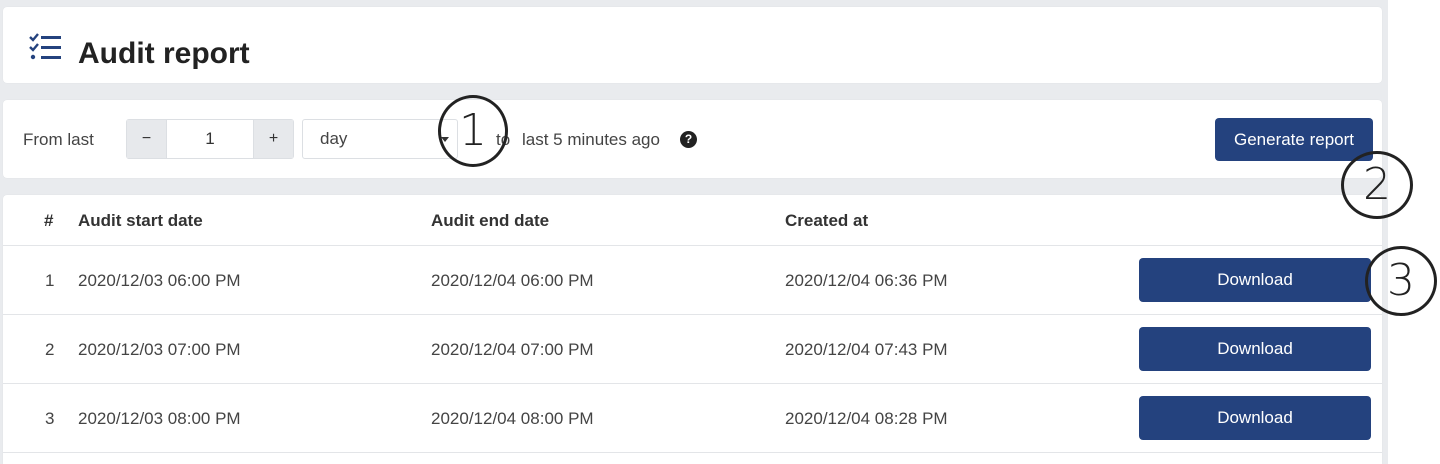 The width and height of the screenshot is (1440, 464). I want to click on row-start-date: 2020/12/03 07:00 PM, so click(159, 349).